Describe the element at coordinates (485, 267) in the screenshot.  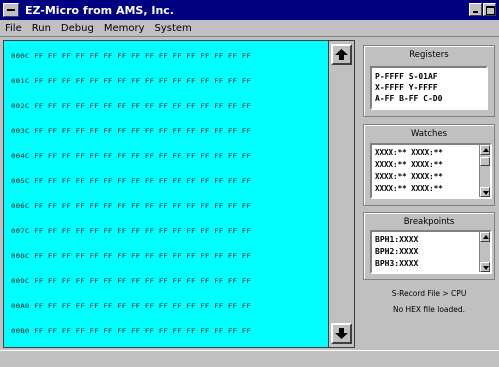
I see `breakpoints-scroll-down-icon` at that location.